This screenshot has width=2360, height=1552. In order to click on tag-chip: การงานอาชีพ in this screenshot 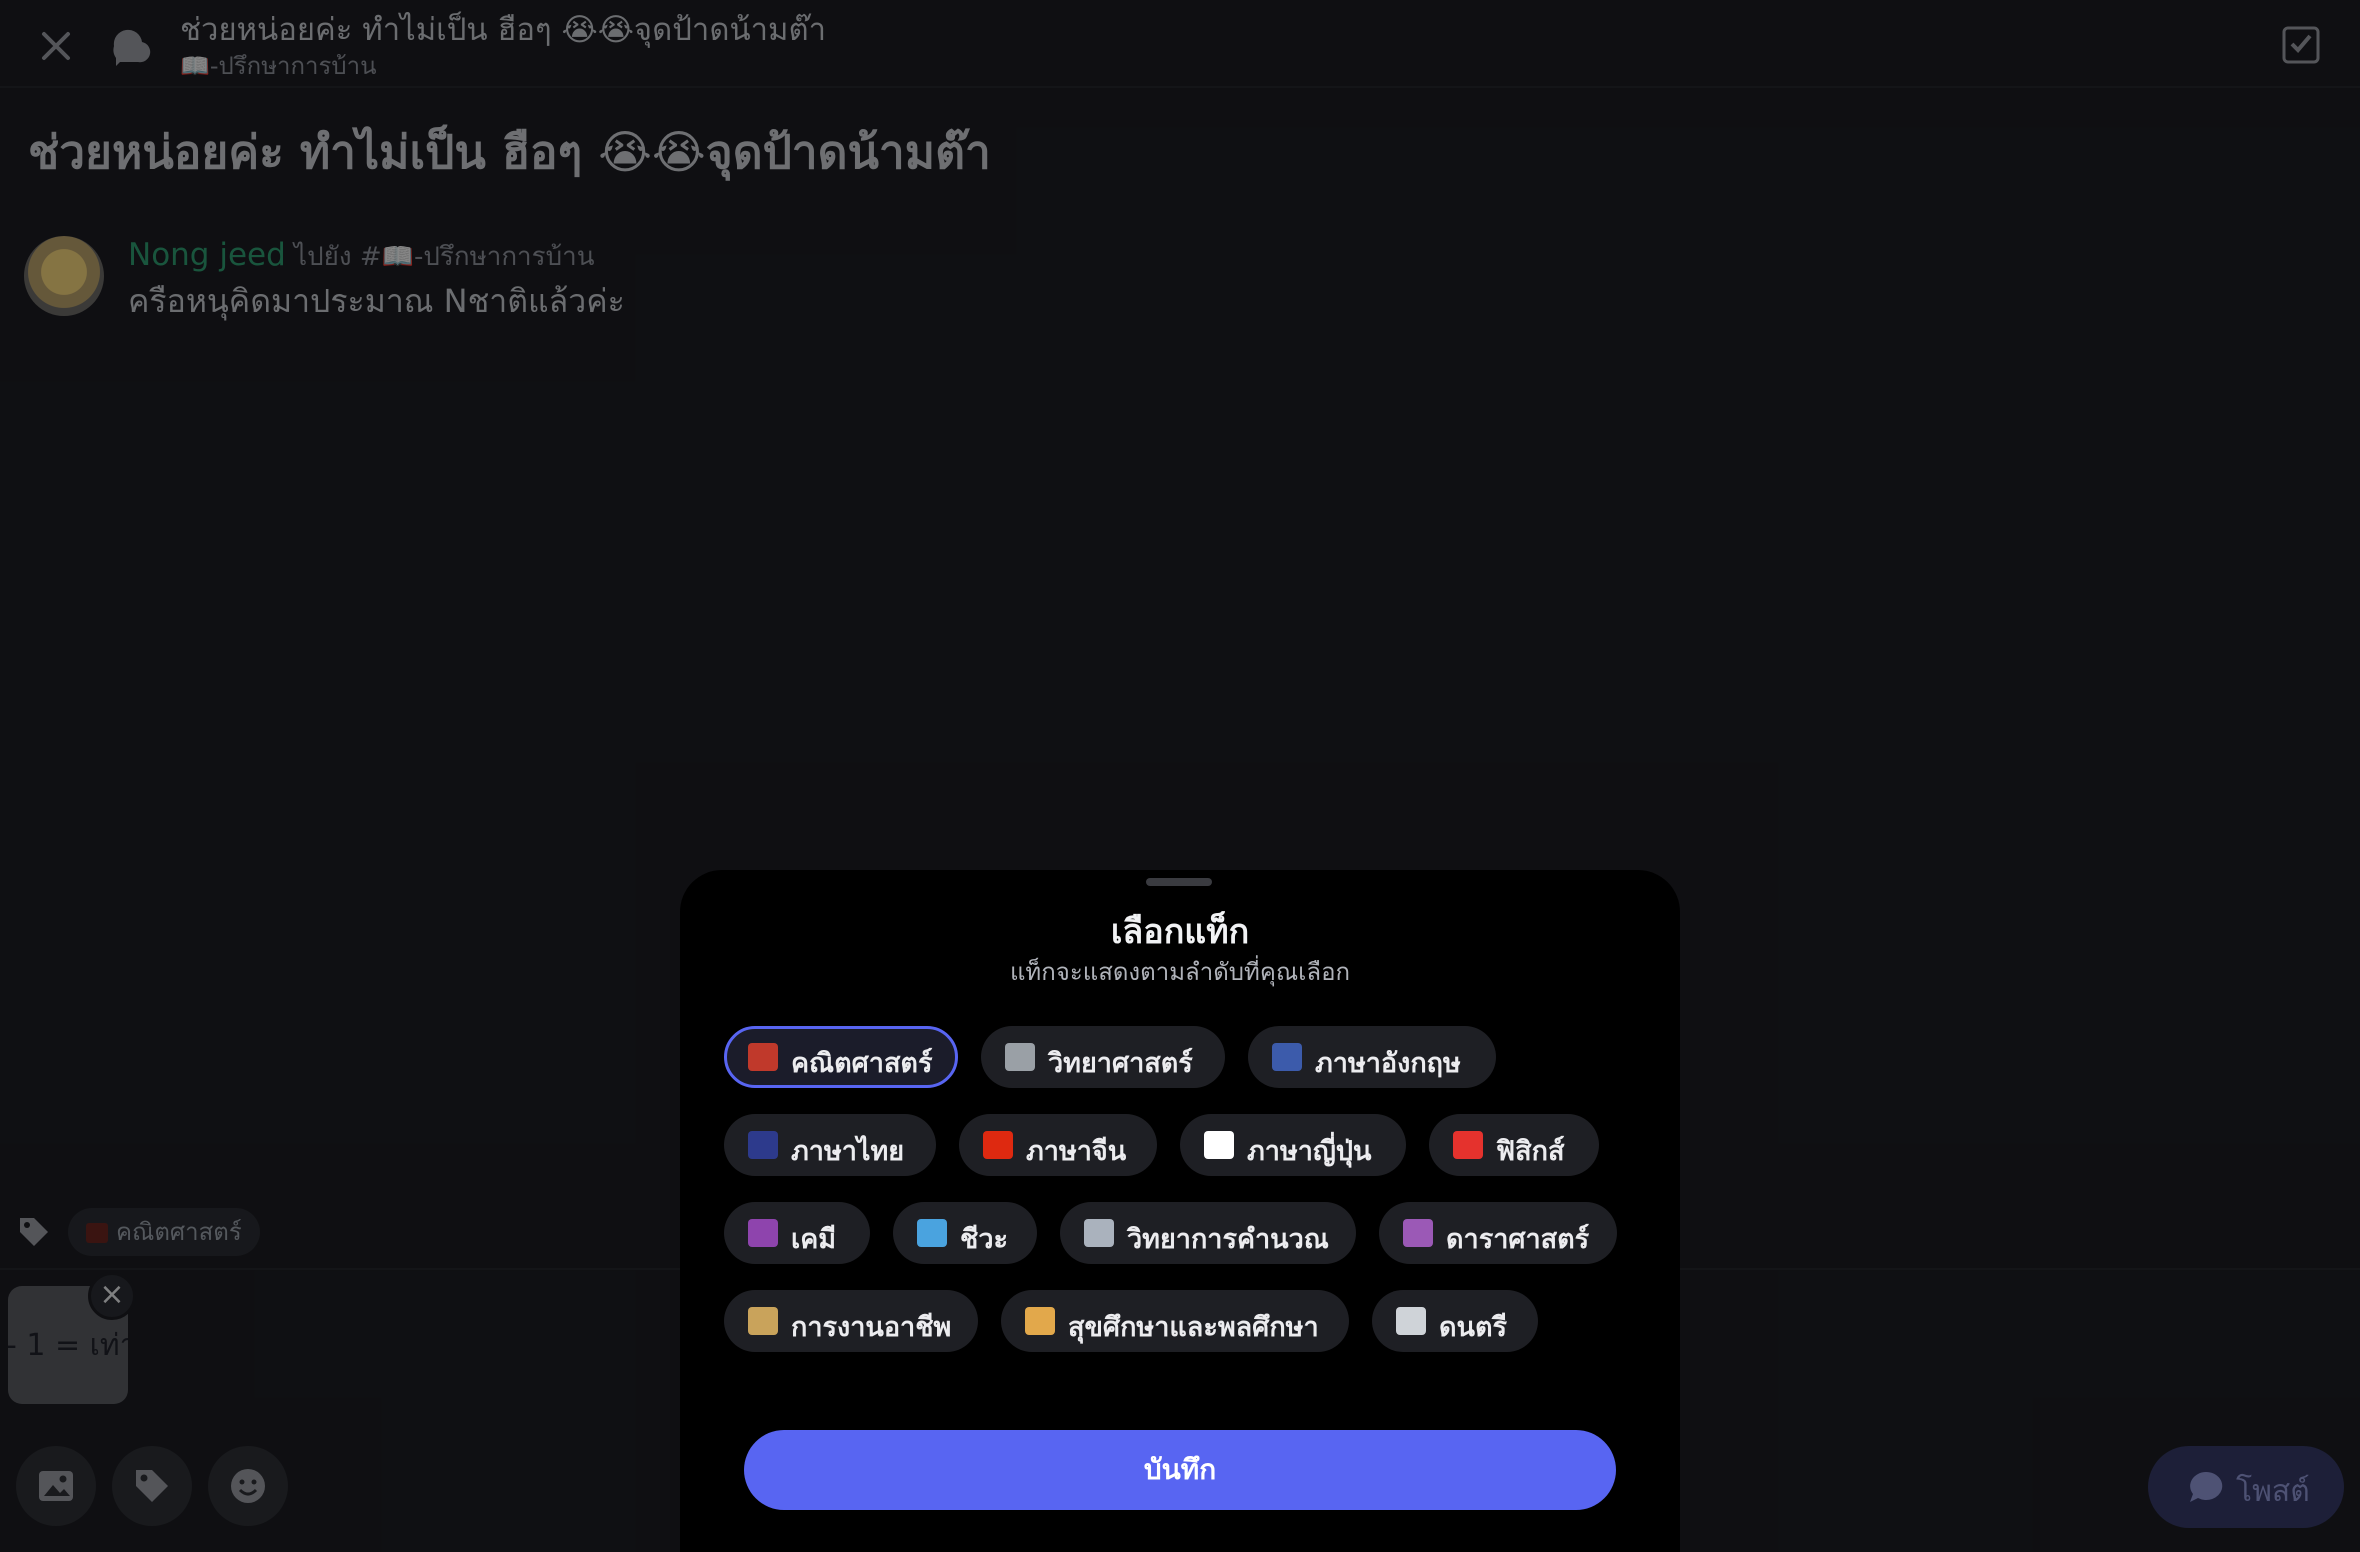, I will do `click(851, 1321)`.